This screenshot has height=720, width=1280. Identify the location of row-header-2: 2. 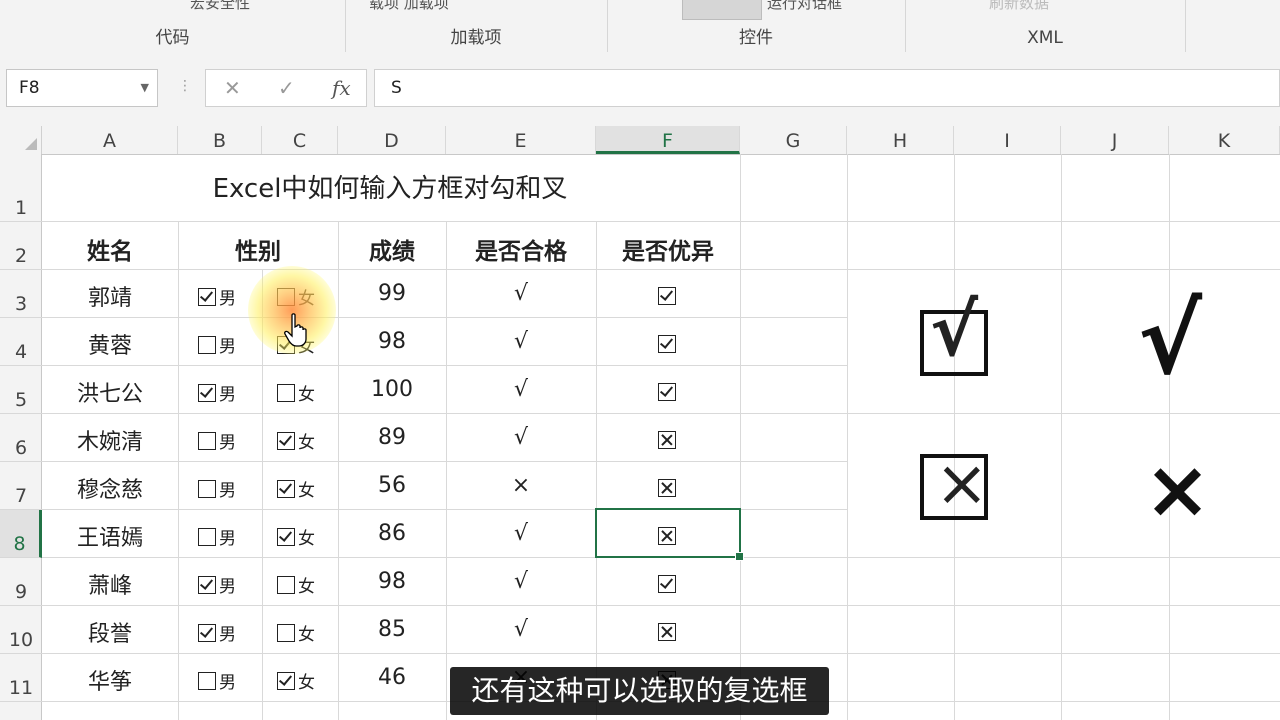
(21, 246).